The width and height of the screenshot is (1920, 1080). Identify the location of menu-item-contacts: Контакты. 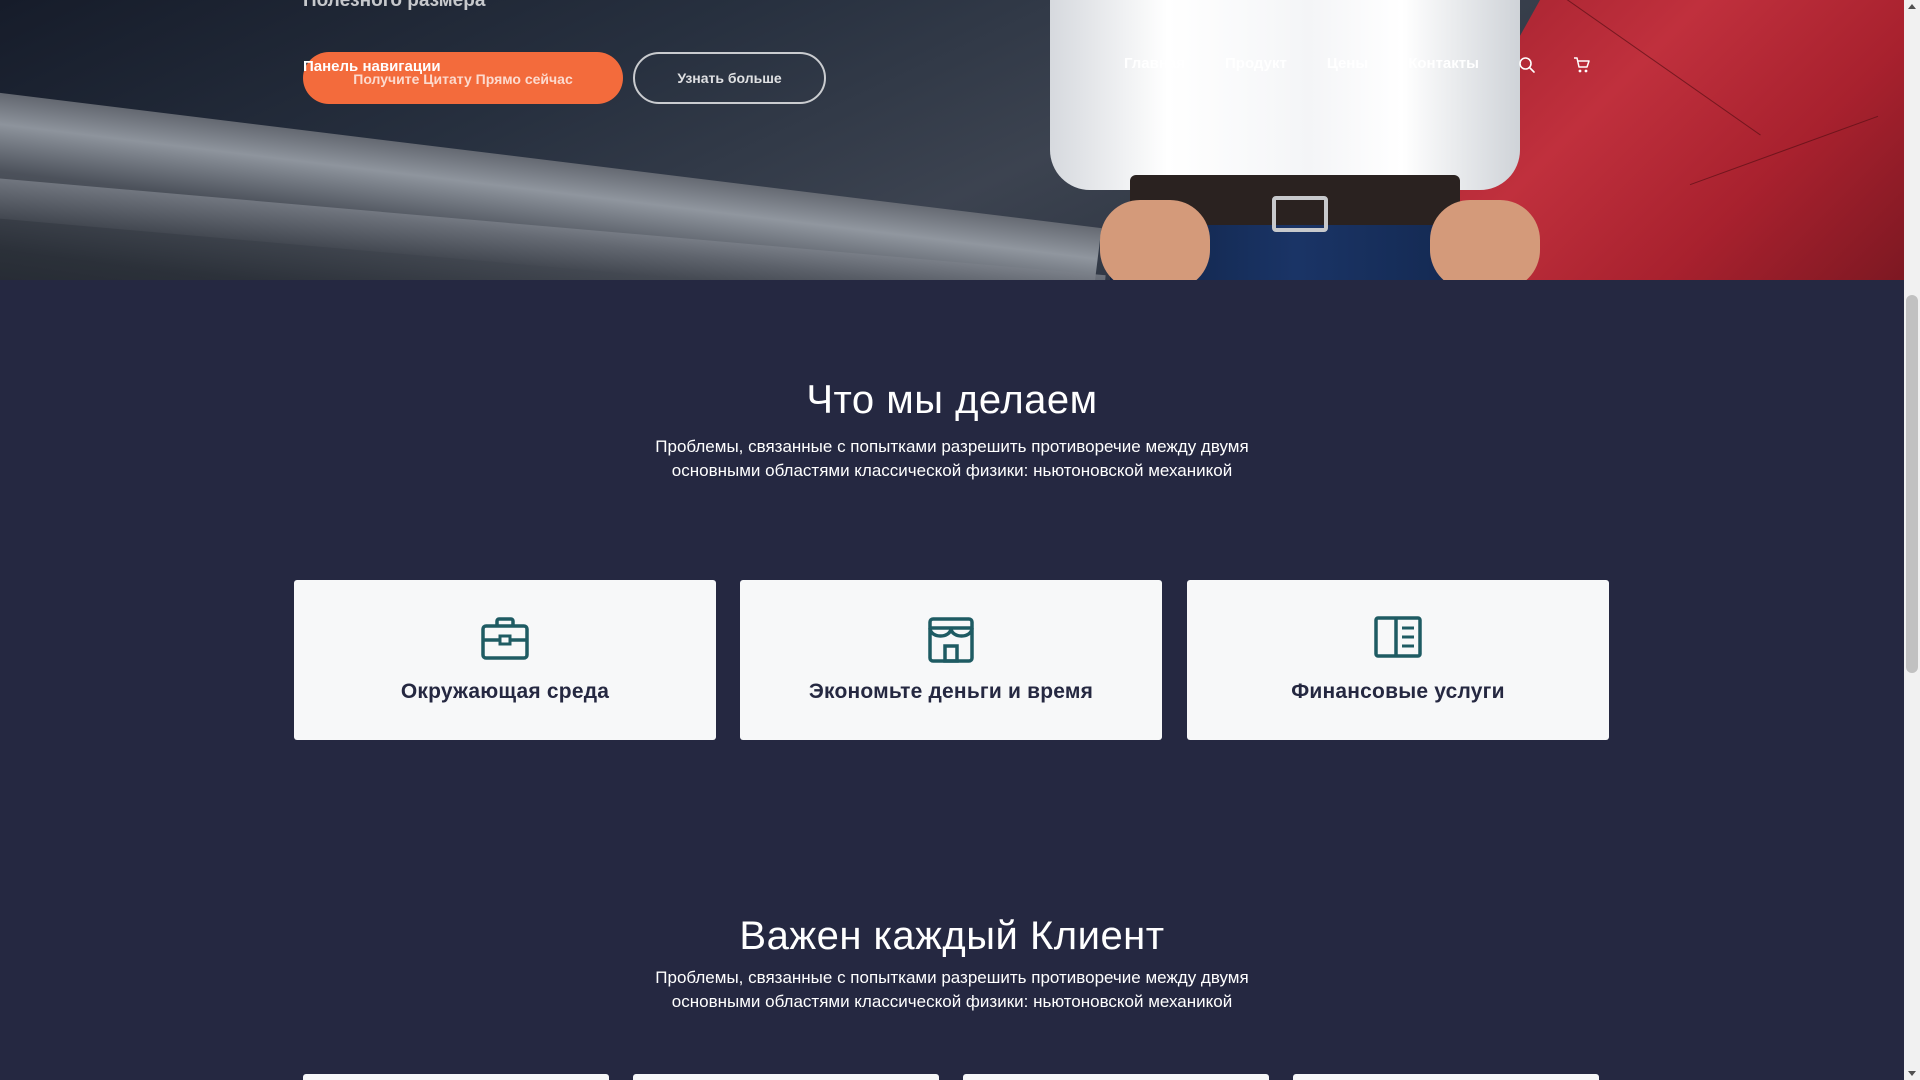
(1443, 63).